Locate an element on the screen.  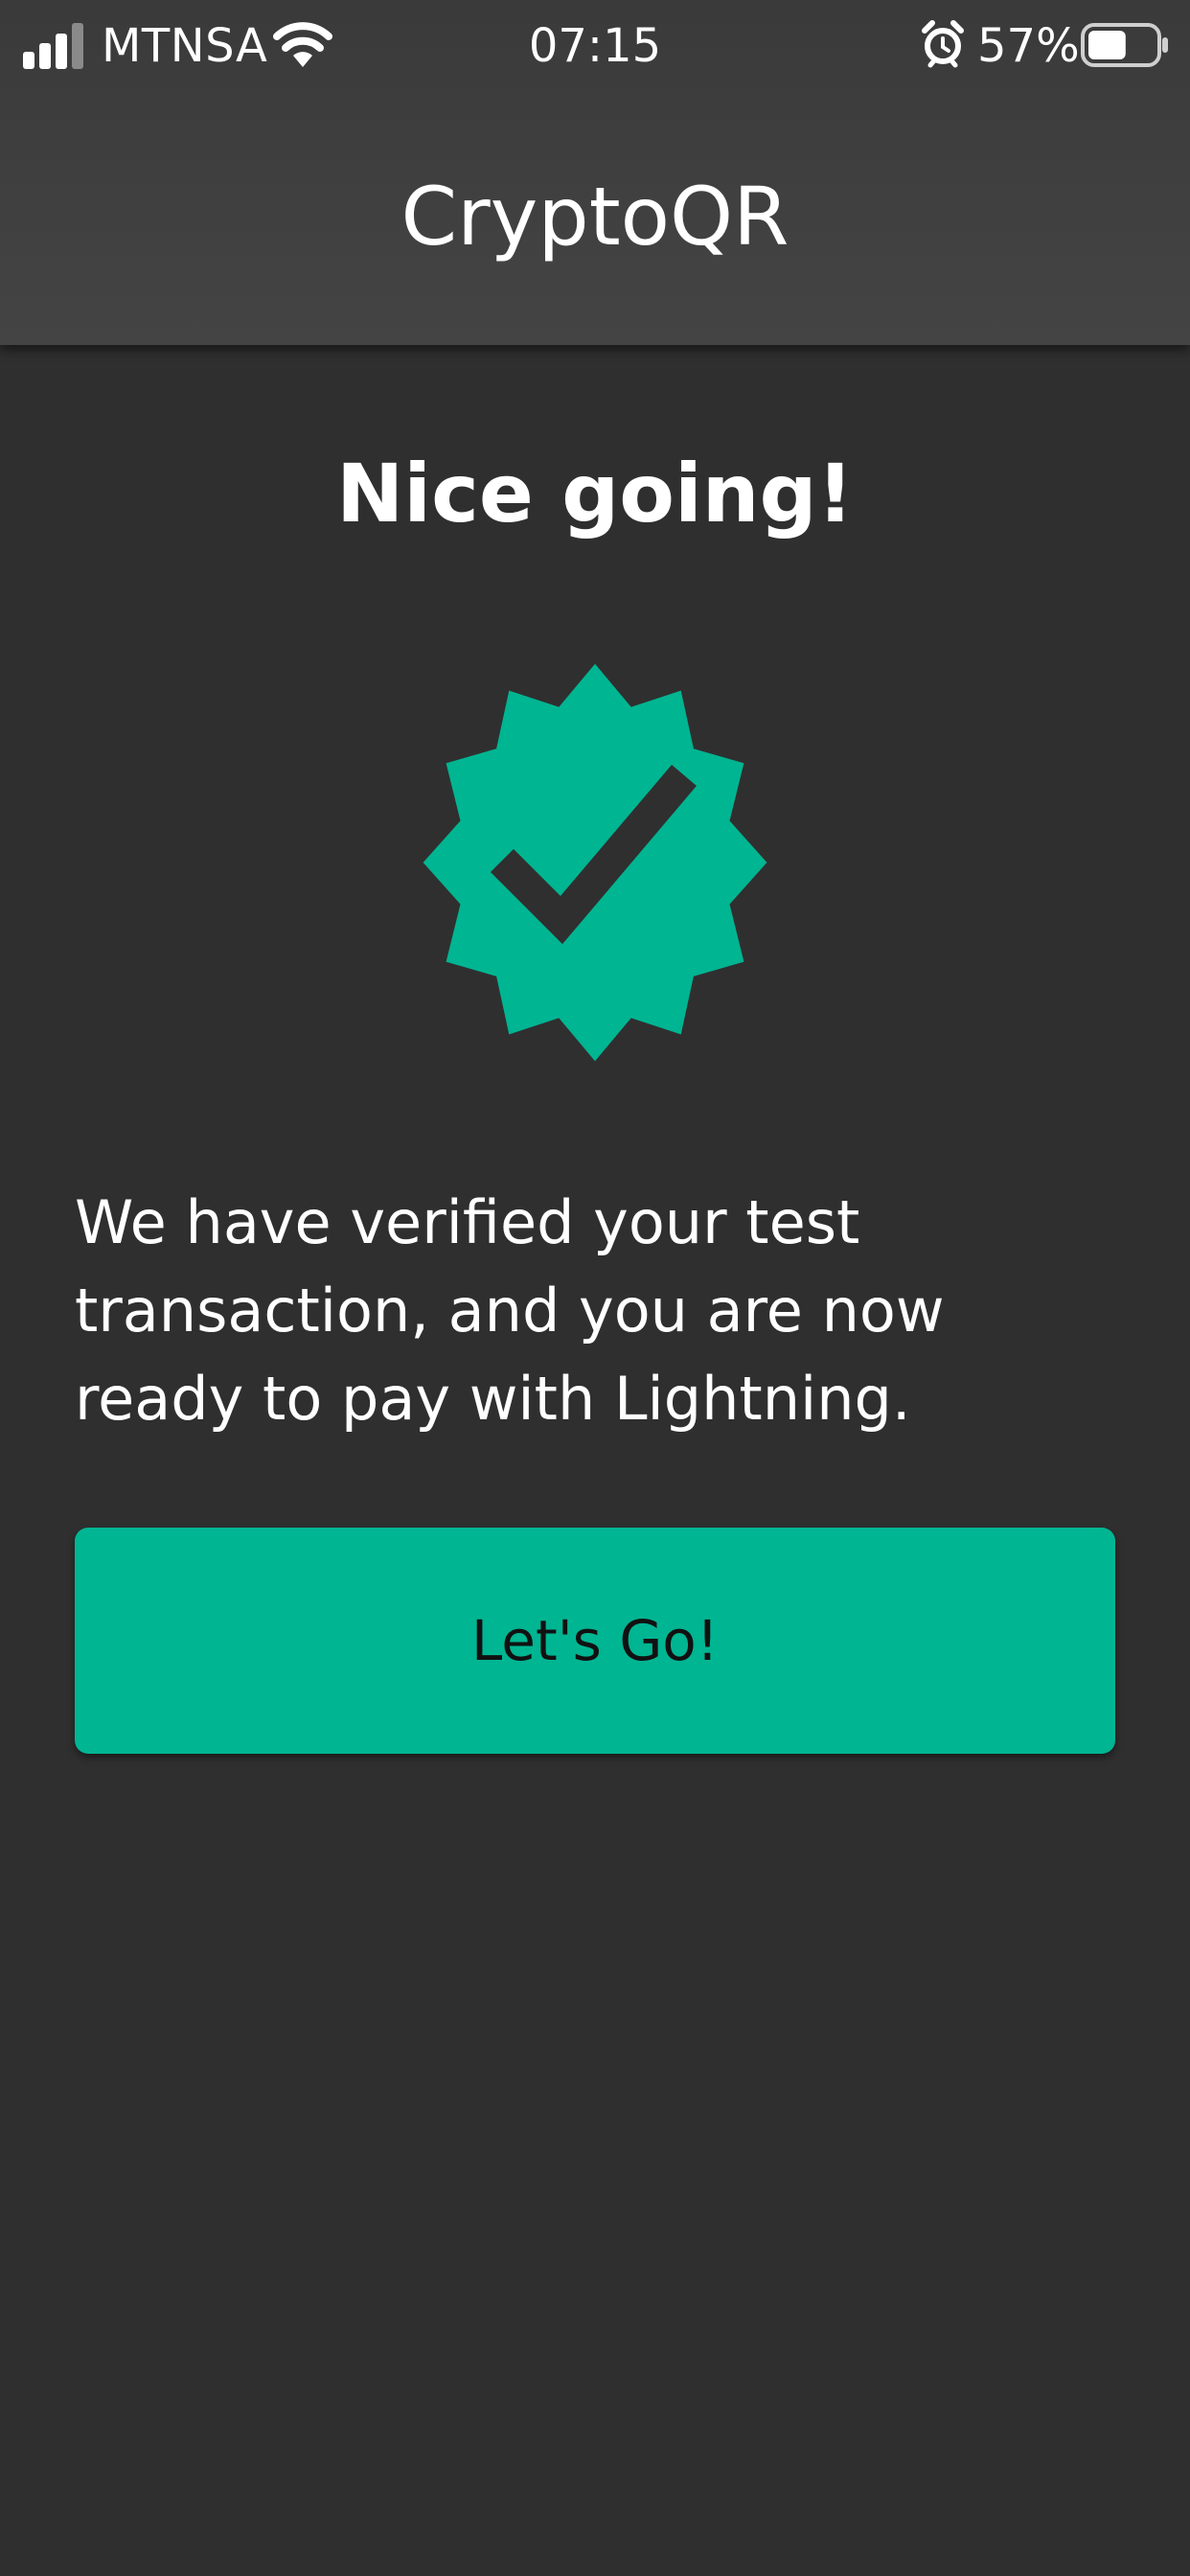
battery-icon is located at coordinates (1125, 45).